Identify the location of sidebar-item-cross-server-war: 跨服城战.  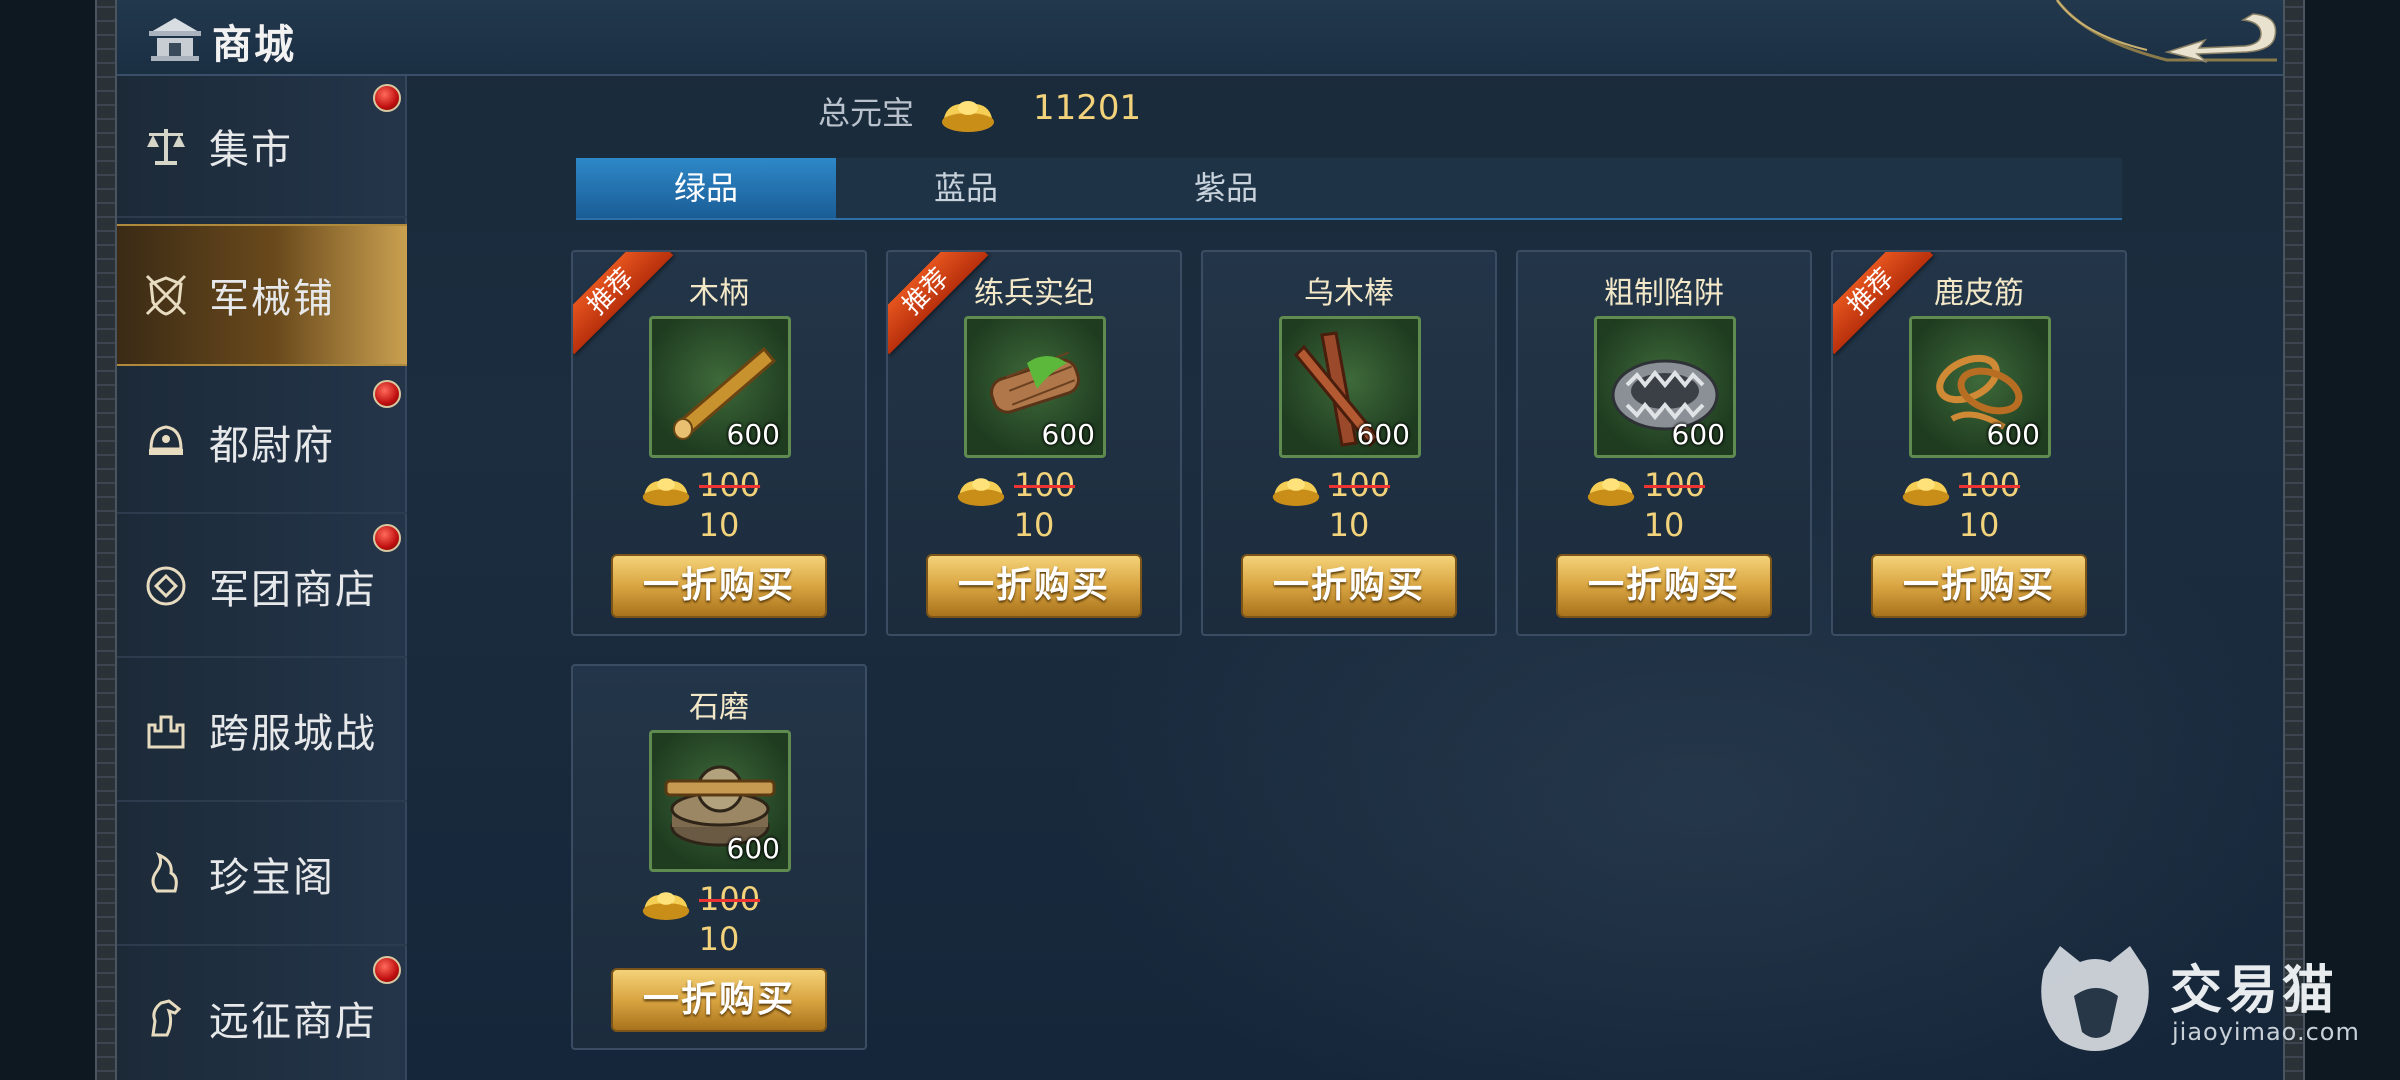
(262, 731).